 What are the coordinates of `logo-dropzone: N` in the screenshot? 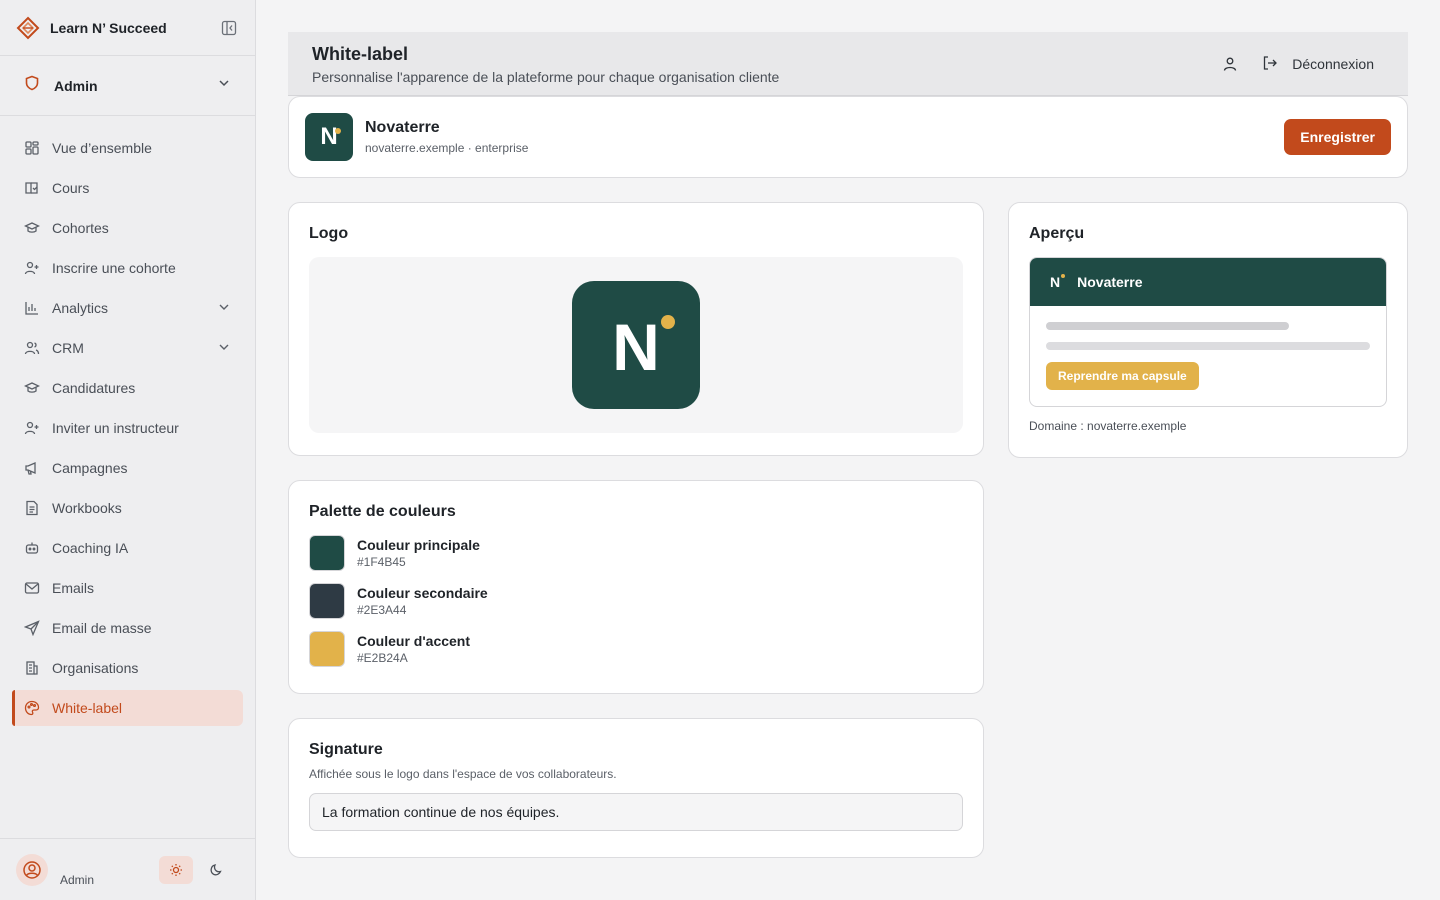 It's located at (636, 345).